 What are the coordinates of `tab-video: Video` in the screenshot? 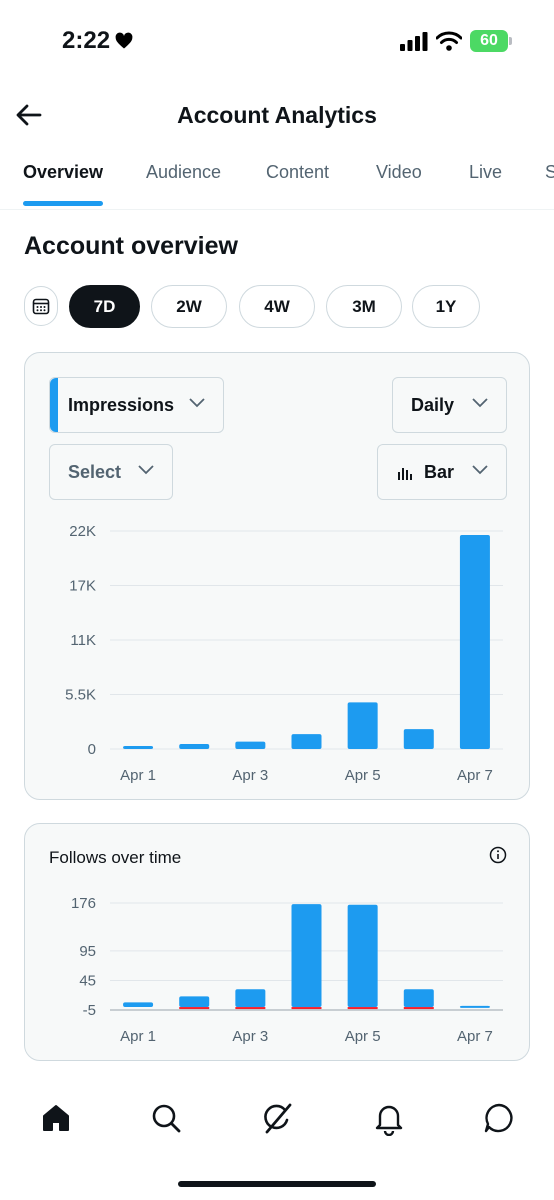 It's located at (399, 172).